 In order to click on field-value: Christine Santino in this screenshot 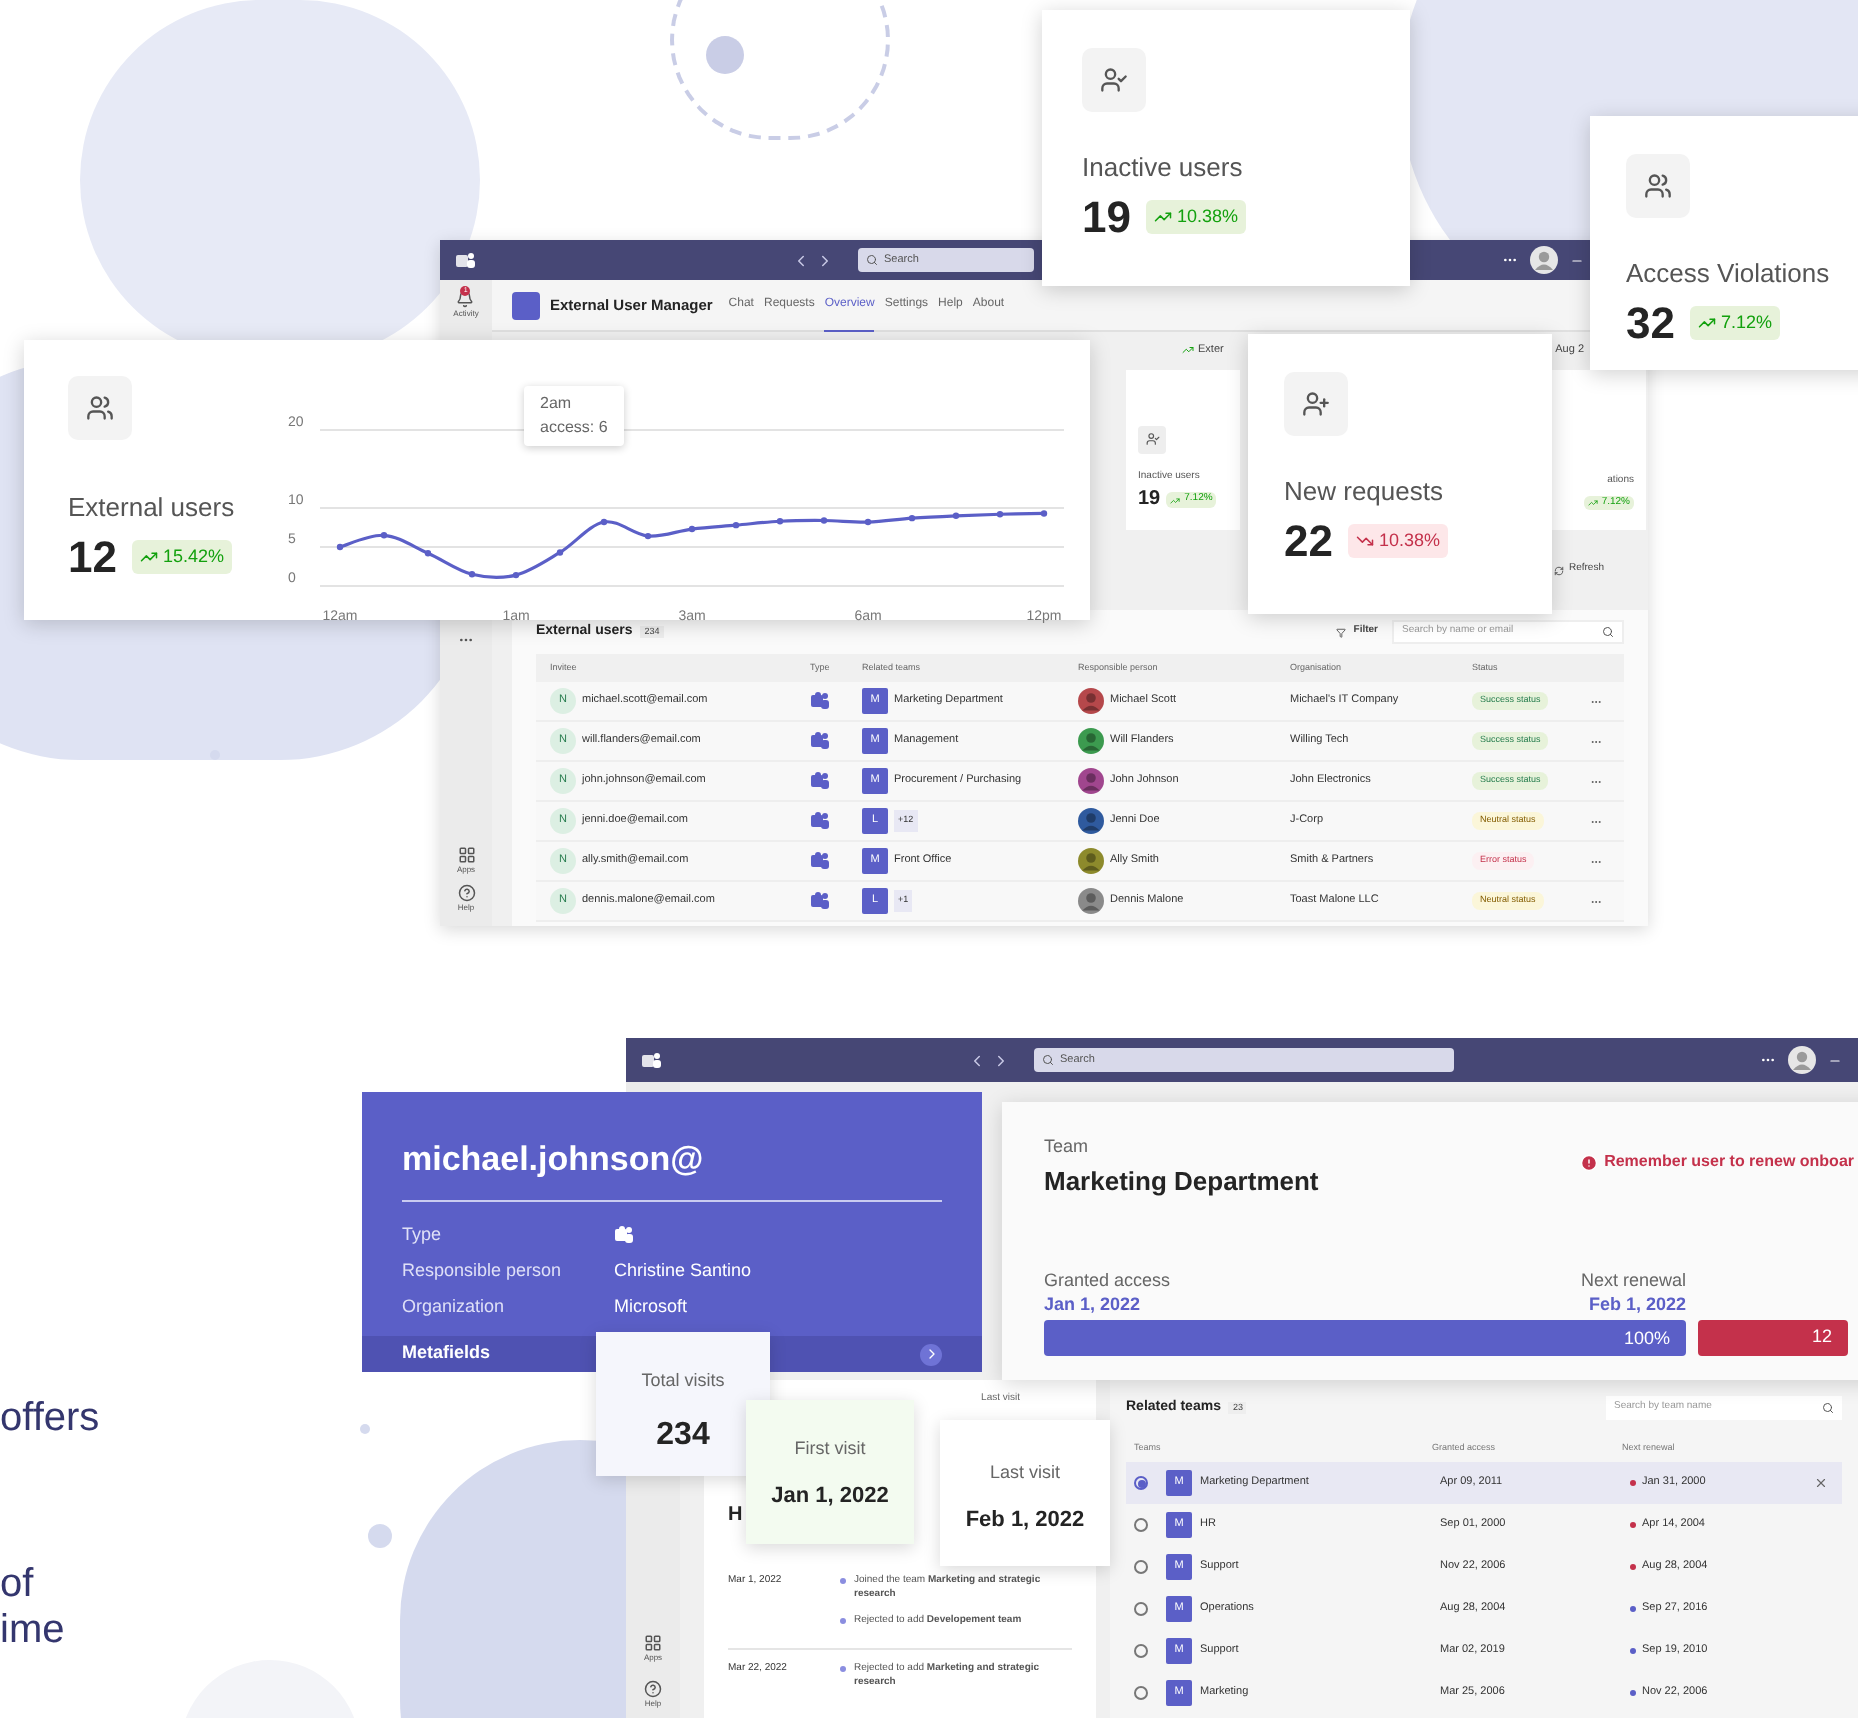, I will do `click(683, 1270)`.